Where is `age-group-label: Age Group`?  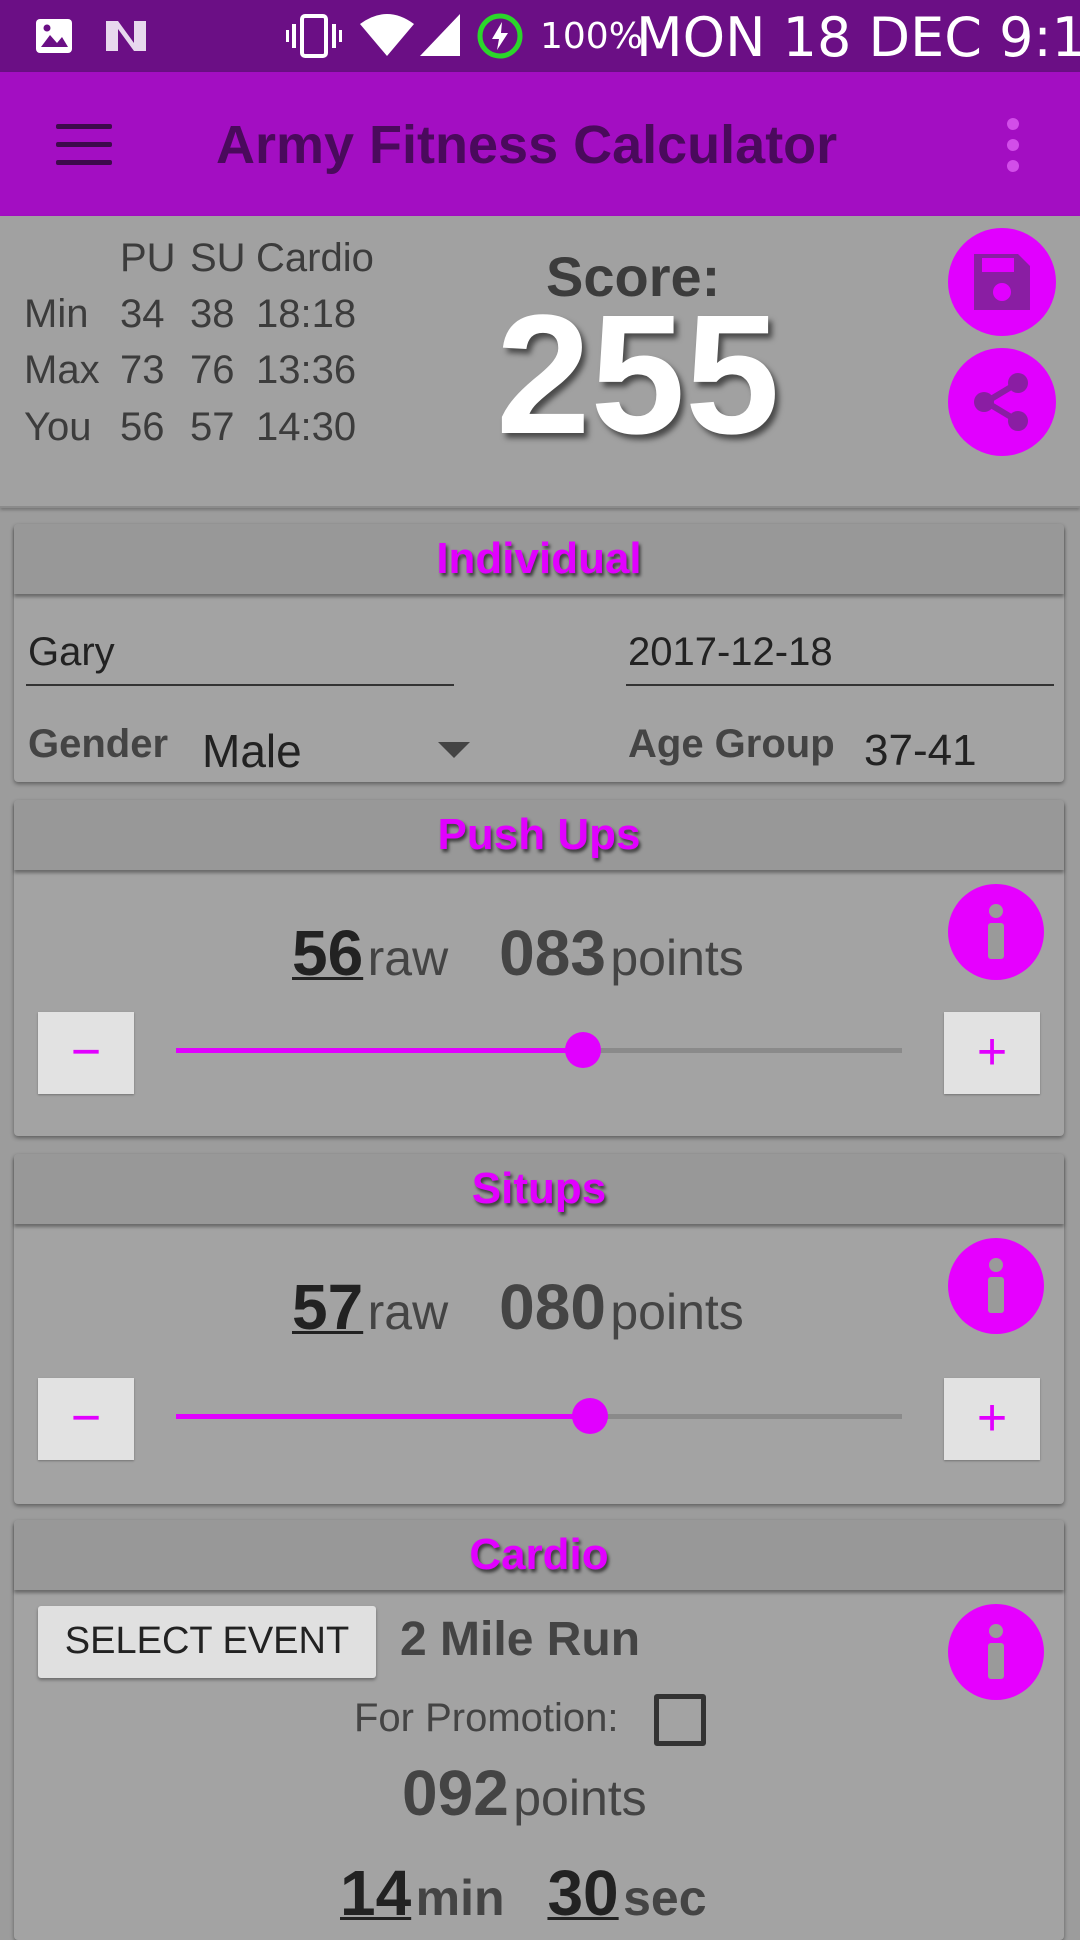
age-group-label: Age Group is located at coordinates (731, 744).